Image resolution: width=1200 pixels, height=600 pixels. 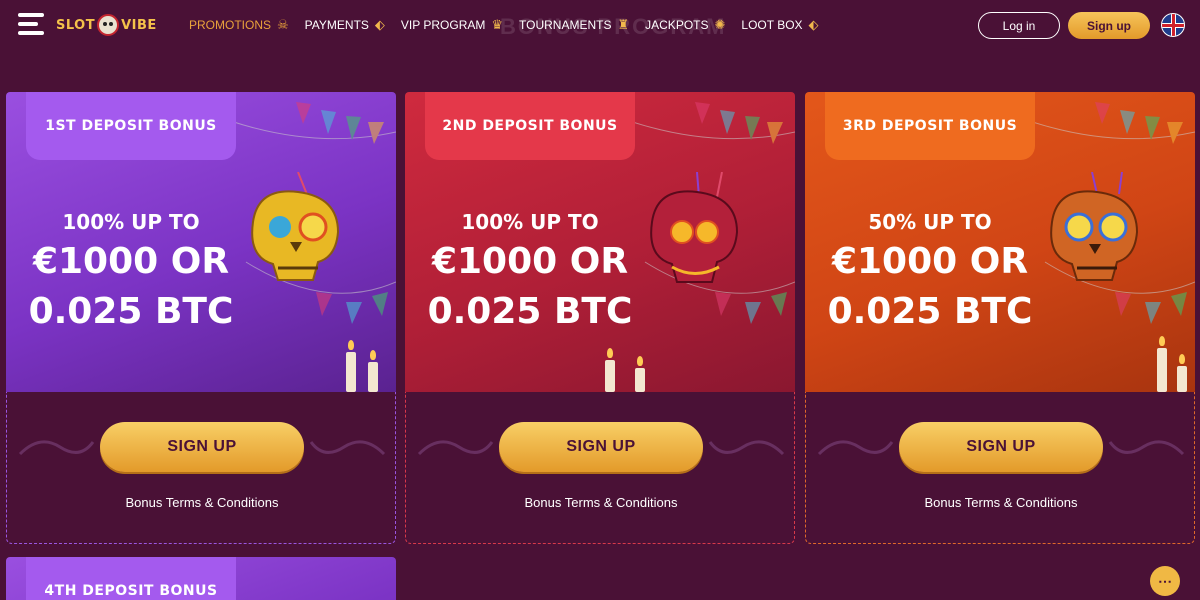 What do you see at coordinates (623, 24) in the screenshot?
I see `trophy-icon: ♜` at bounding box center [623, 24].